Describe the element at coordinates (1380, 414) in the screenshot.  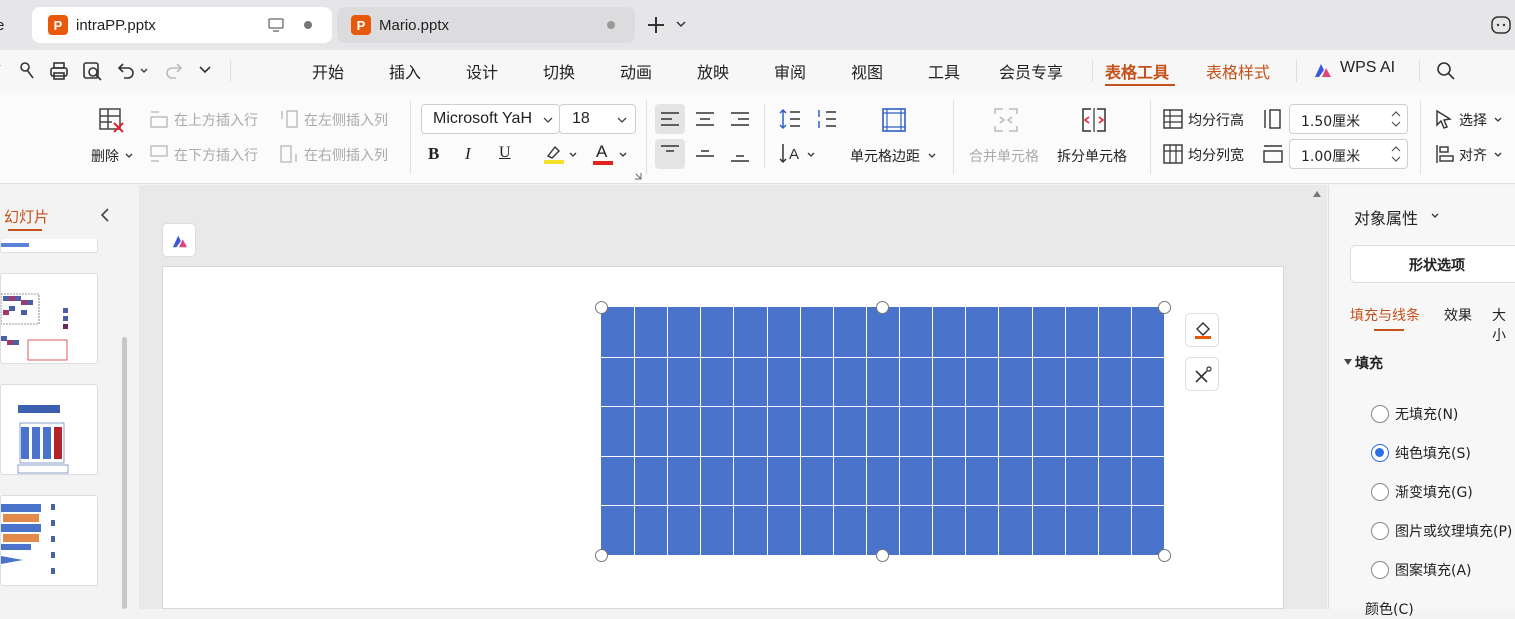
I see `fill-none-radio` at that location.